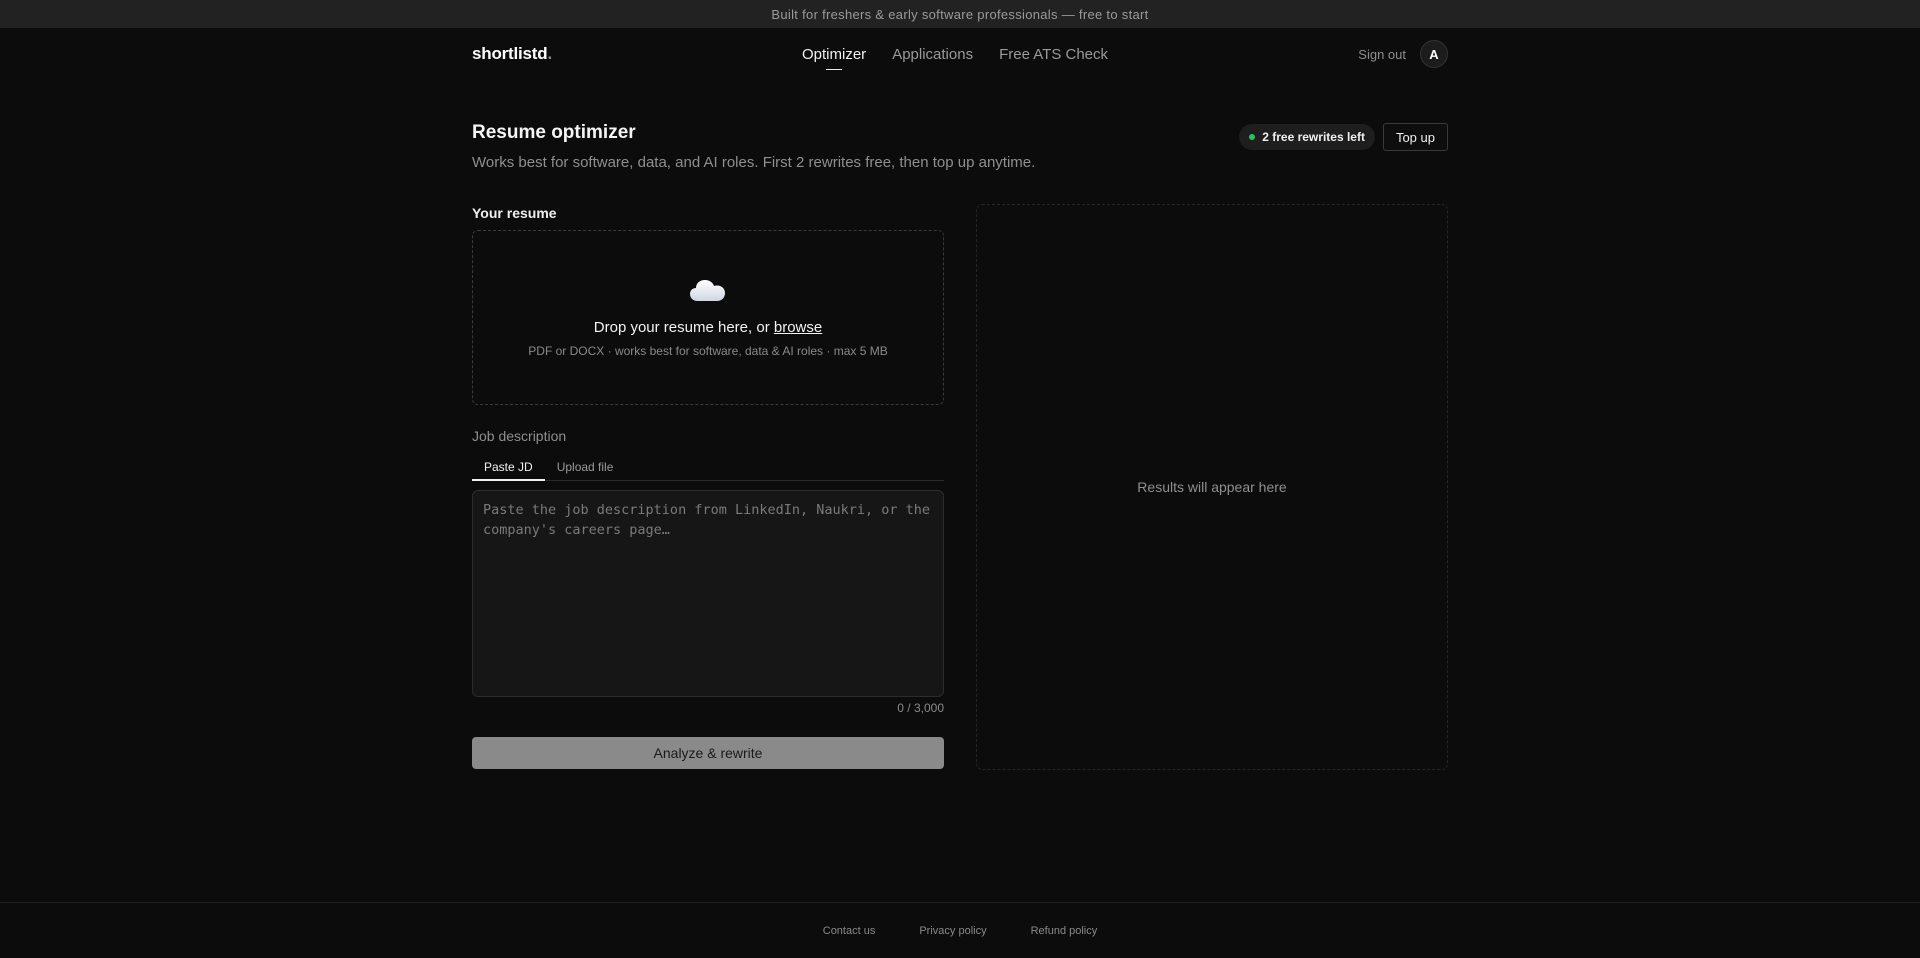  I want to click on tab-upload-file: Upload file, so click(585, 466).